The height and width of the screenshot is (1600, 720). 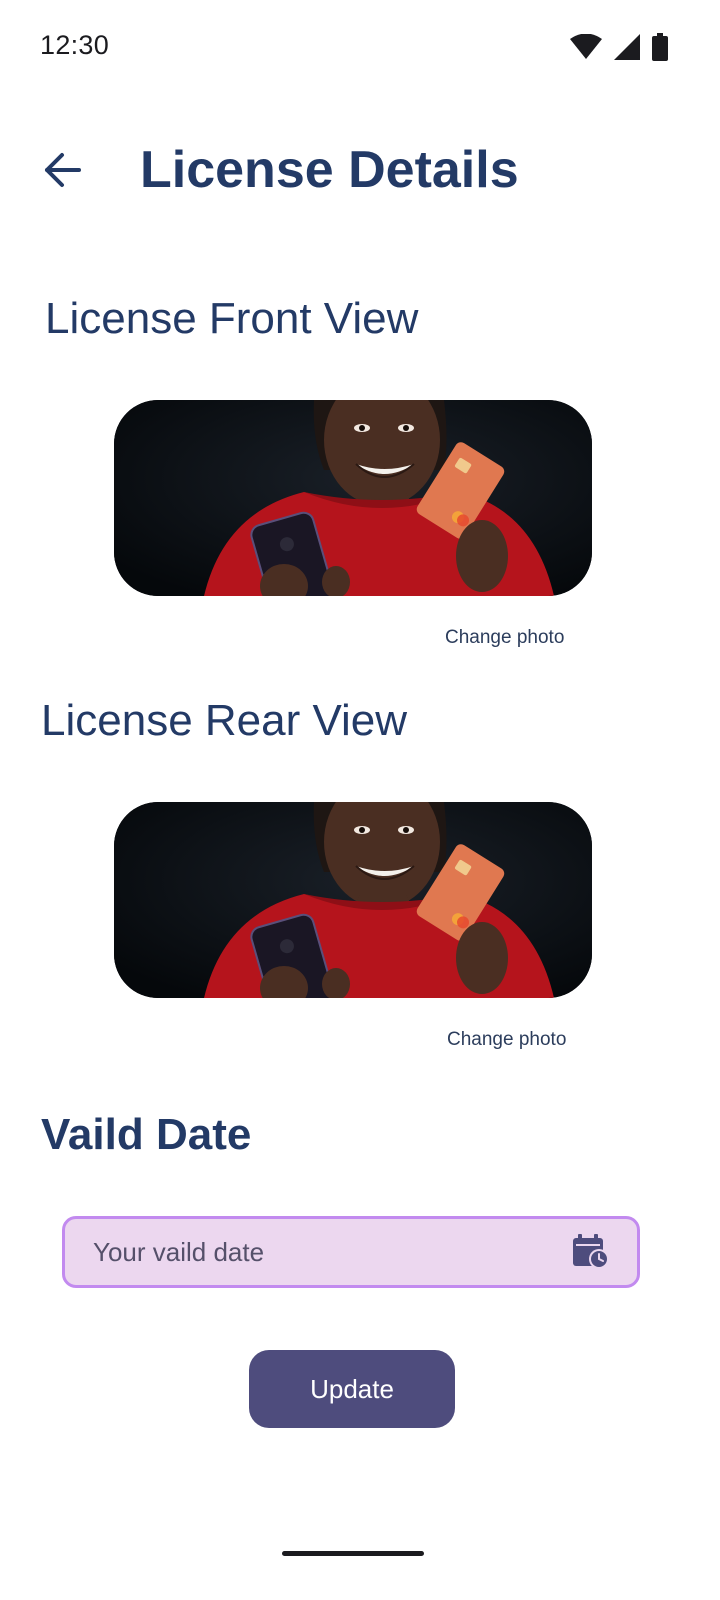 I want to click on top-app-bar: License Details, so click(x=360, y=171).